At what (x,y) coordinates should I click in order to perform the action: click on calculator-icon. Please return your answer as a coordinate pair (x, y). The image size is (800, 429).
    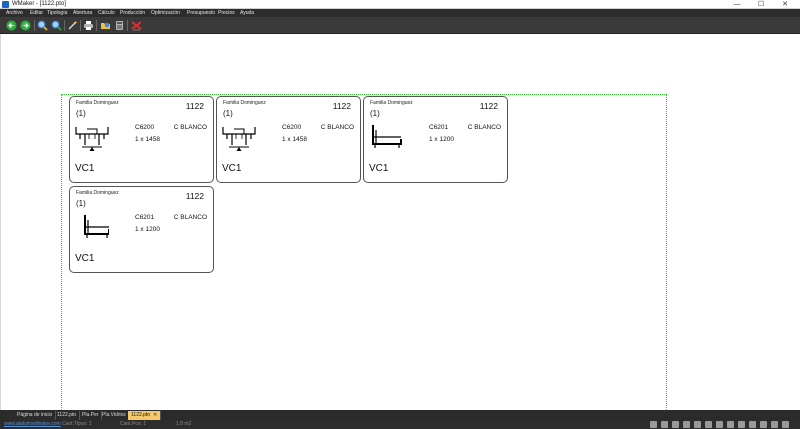
    Looking at the image, I should click on (119, 25).